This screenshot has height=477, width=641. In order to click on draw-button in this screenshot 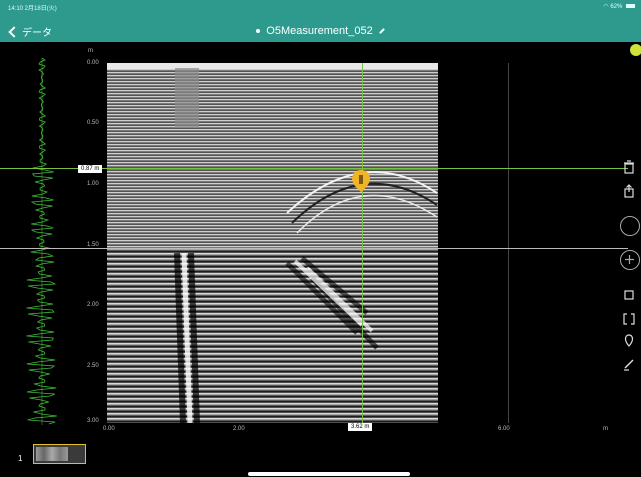, I will do `click(630, 364)`.